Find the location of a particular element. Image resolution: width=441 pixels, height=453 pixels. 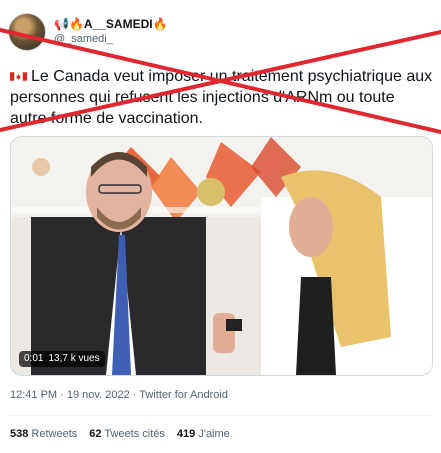

quotes-stat: 62 Tweets cités is located at coordinates (127, 434).